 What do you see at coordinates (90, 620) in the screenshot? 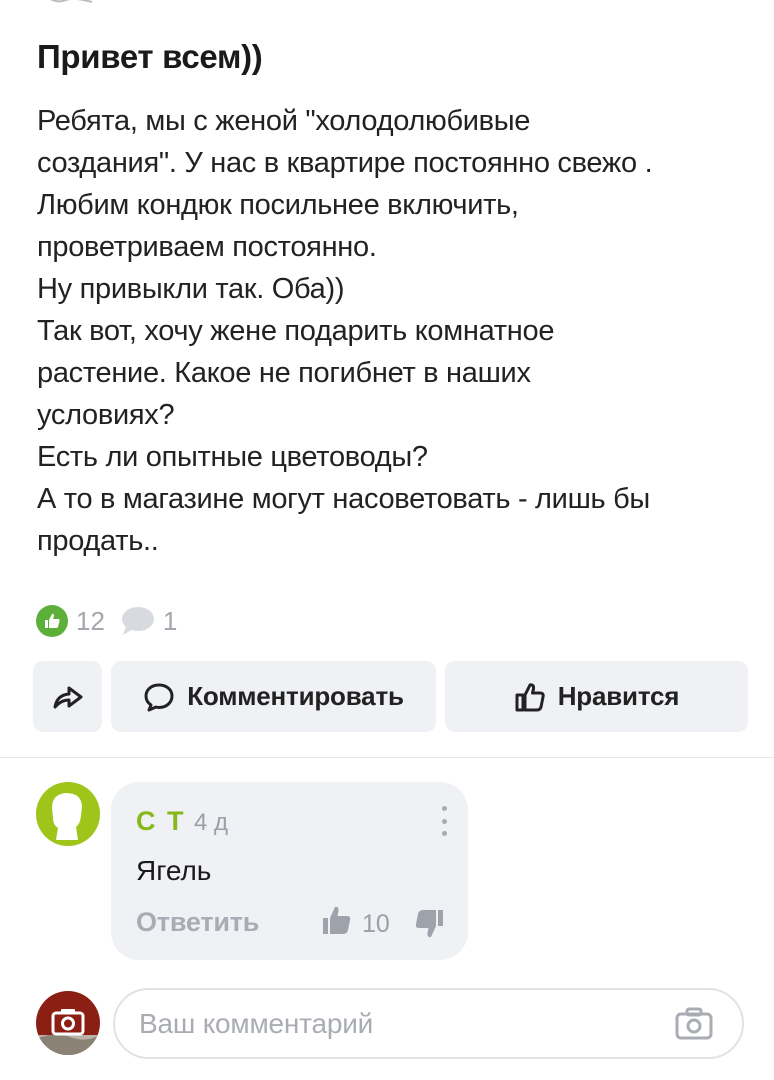
I see `likes-count: 12` at bounding box center [90, 620].